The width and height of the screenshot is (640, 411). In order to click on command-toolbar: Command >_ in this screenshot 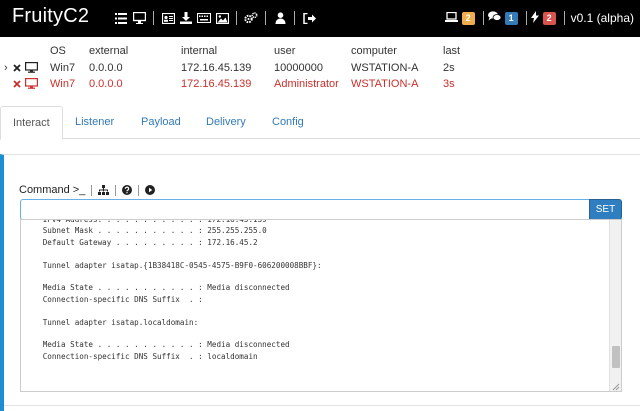, I will do `click(87, 190)`.